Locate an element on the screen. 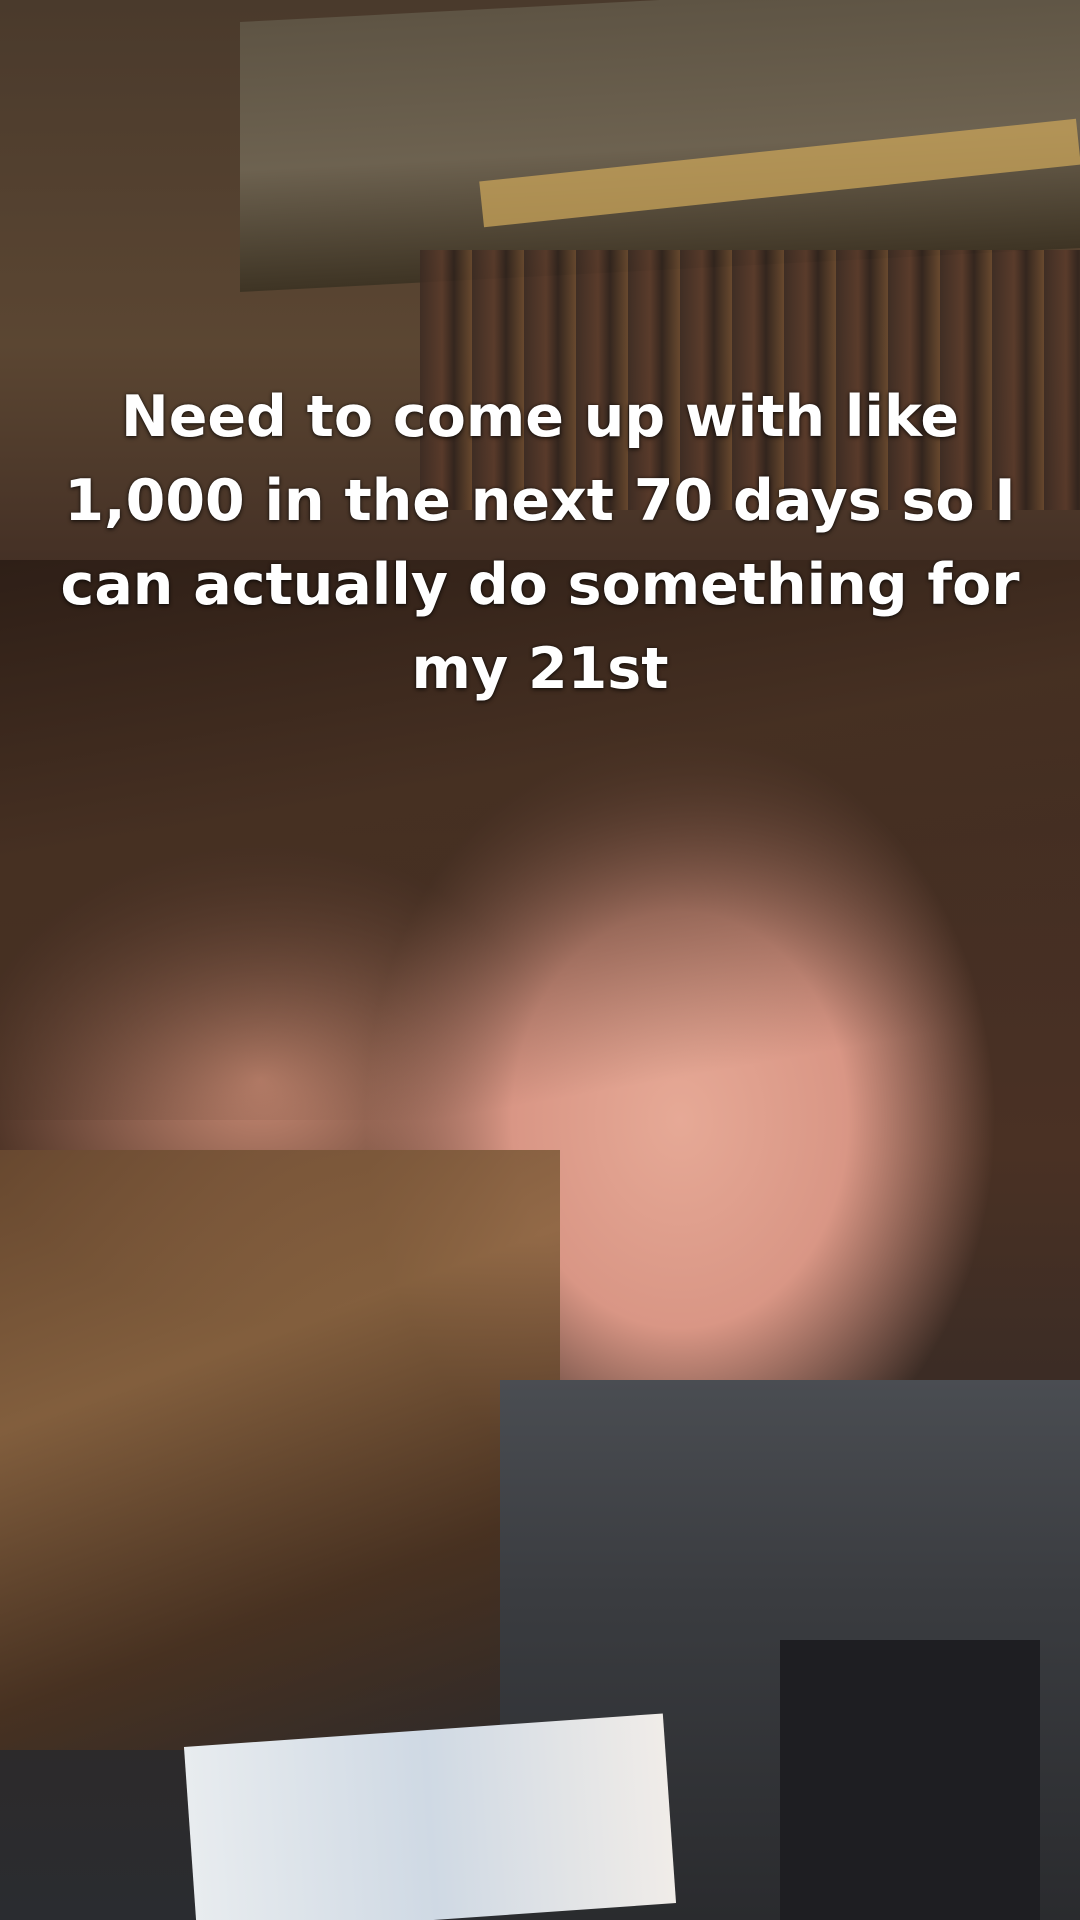  dark-object is located at coordinates (910, 1780).